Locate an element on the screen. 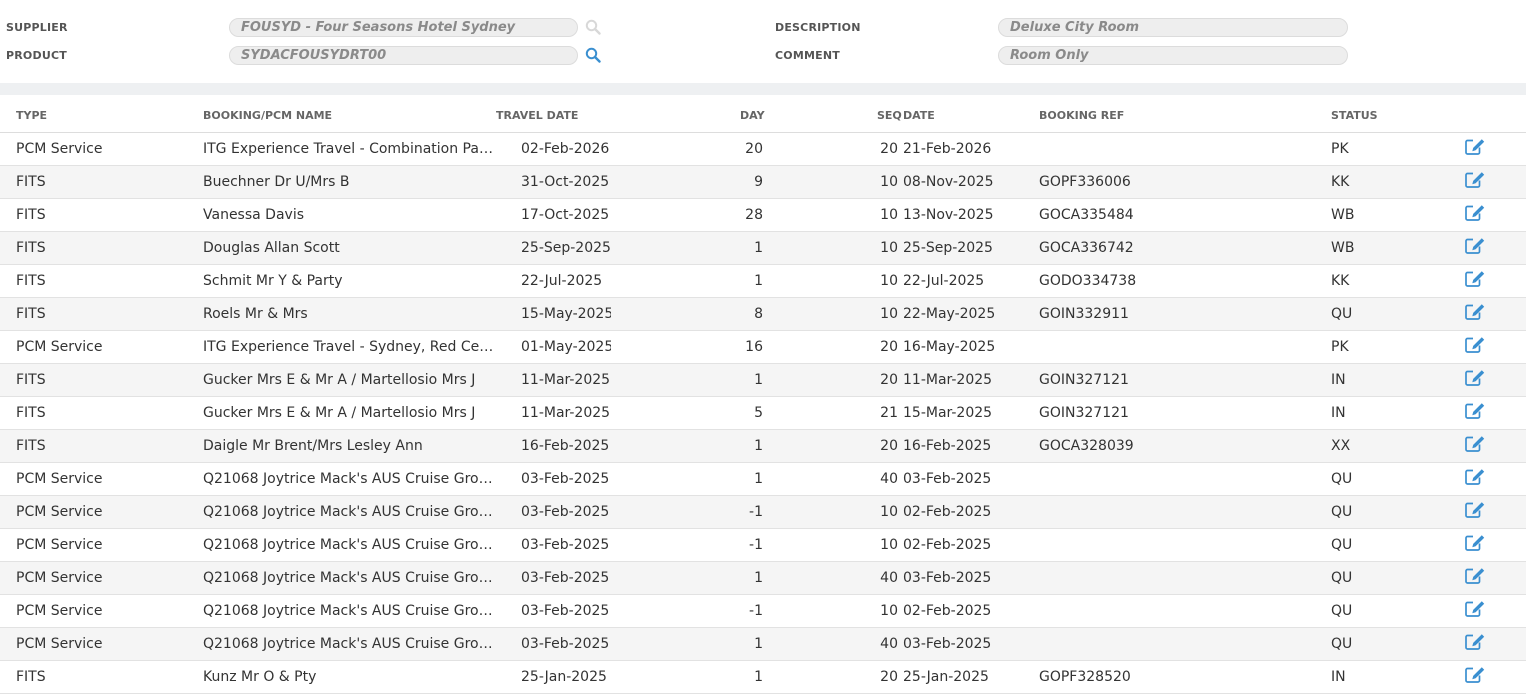  col-header-status: STATUS is located at coordinates (1354, 115).